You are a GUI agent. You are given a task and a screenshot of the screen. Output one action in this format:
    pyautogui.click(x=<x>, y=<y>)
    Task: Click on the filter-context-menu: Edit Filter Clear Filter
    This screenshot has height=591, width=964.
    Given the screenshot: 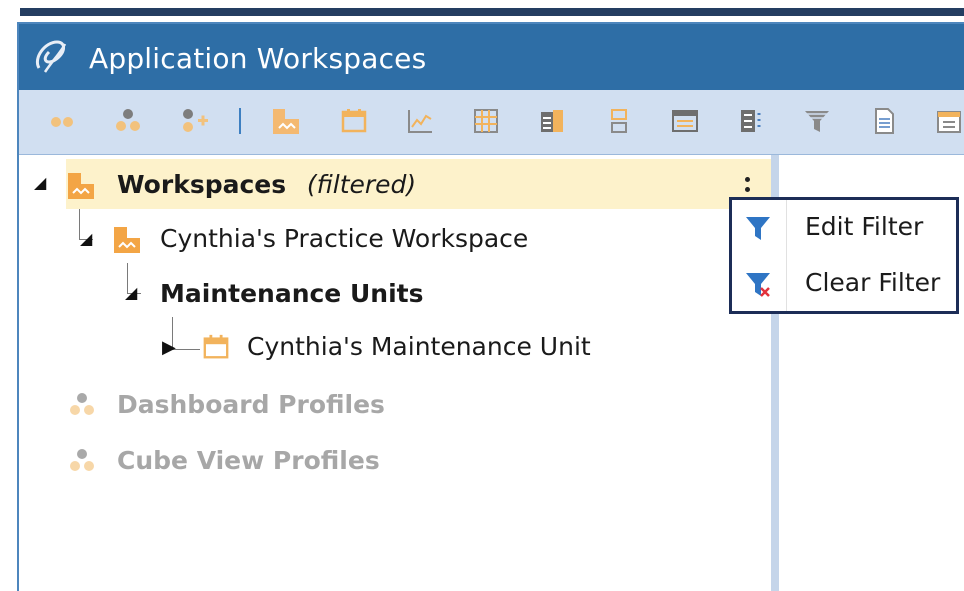 What is the action you would take?
    pyautogui.click(x=844, y=255)
    